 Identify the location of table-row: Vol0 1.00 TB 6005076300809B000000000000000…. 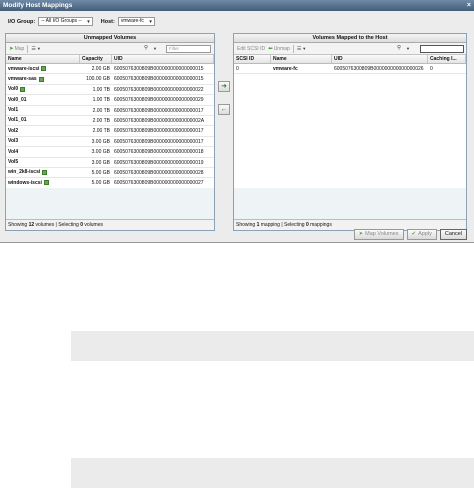
(110, 90).